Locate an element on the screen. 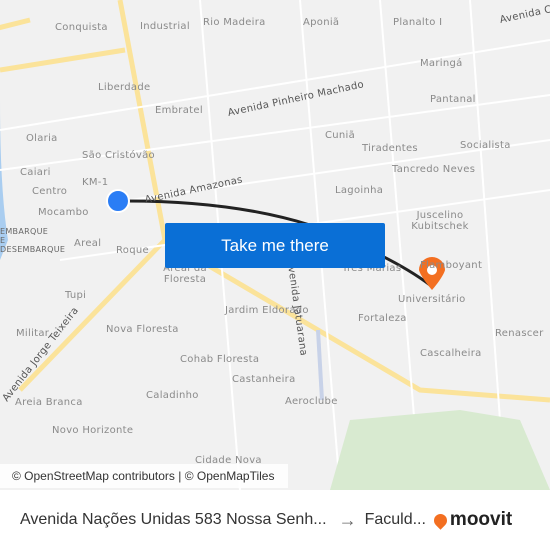 The width and height of the screenshot is (550, 550). map-label: São Cristóvão is located at coordinates (118, 155).